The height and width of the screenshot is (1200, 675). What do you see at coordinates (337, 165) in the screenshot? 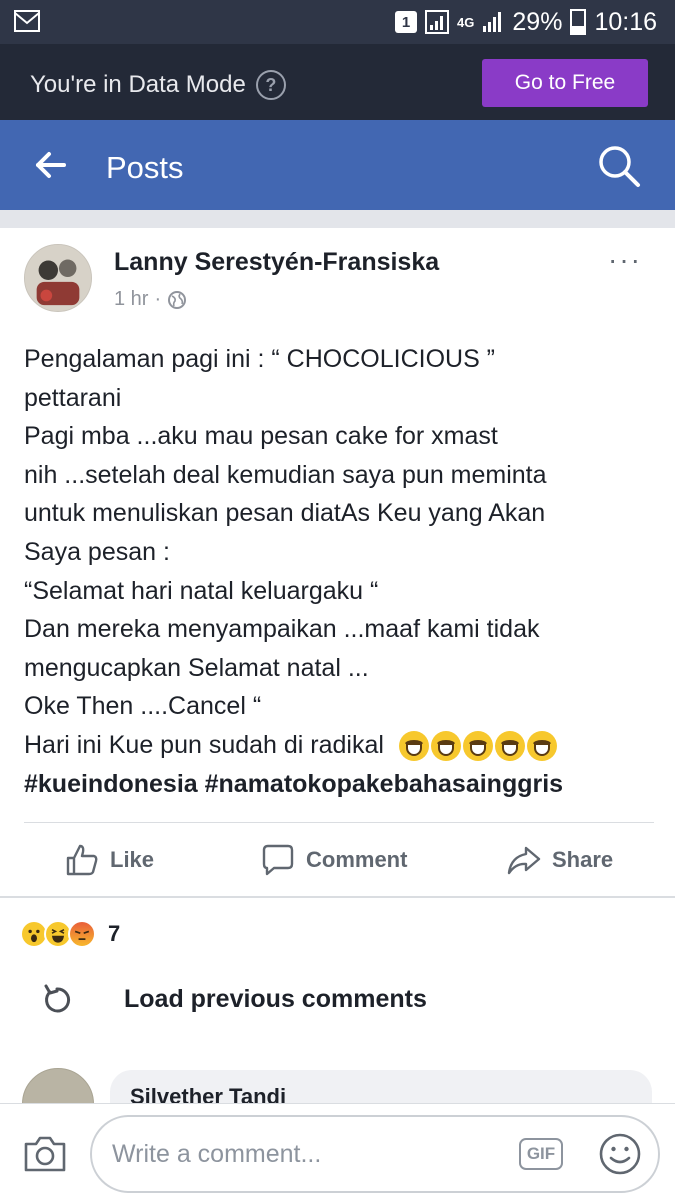
I see `app-header: Posts` at bounding box center [337, 165].